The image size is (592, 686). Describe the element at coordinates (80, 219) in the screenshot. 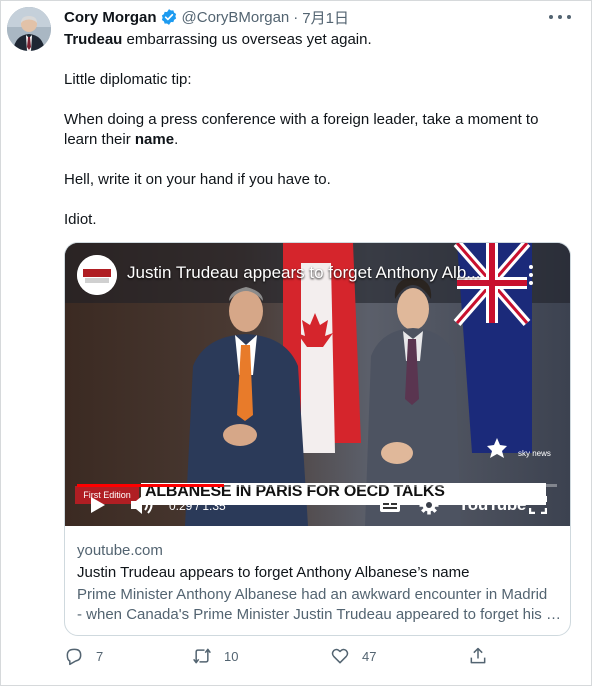

I see `tweet-para-5: Idiot.` at that location.